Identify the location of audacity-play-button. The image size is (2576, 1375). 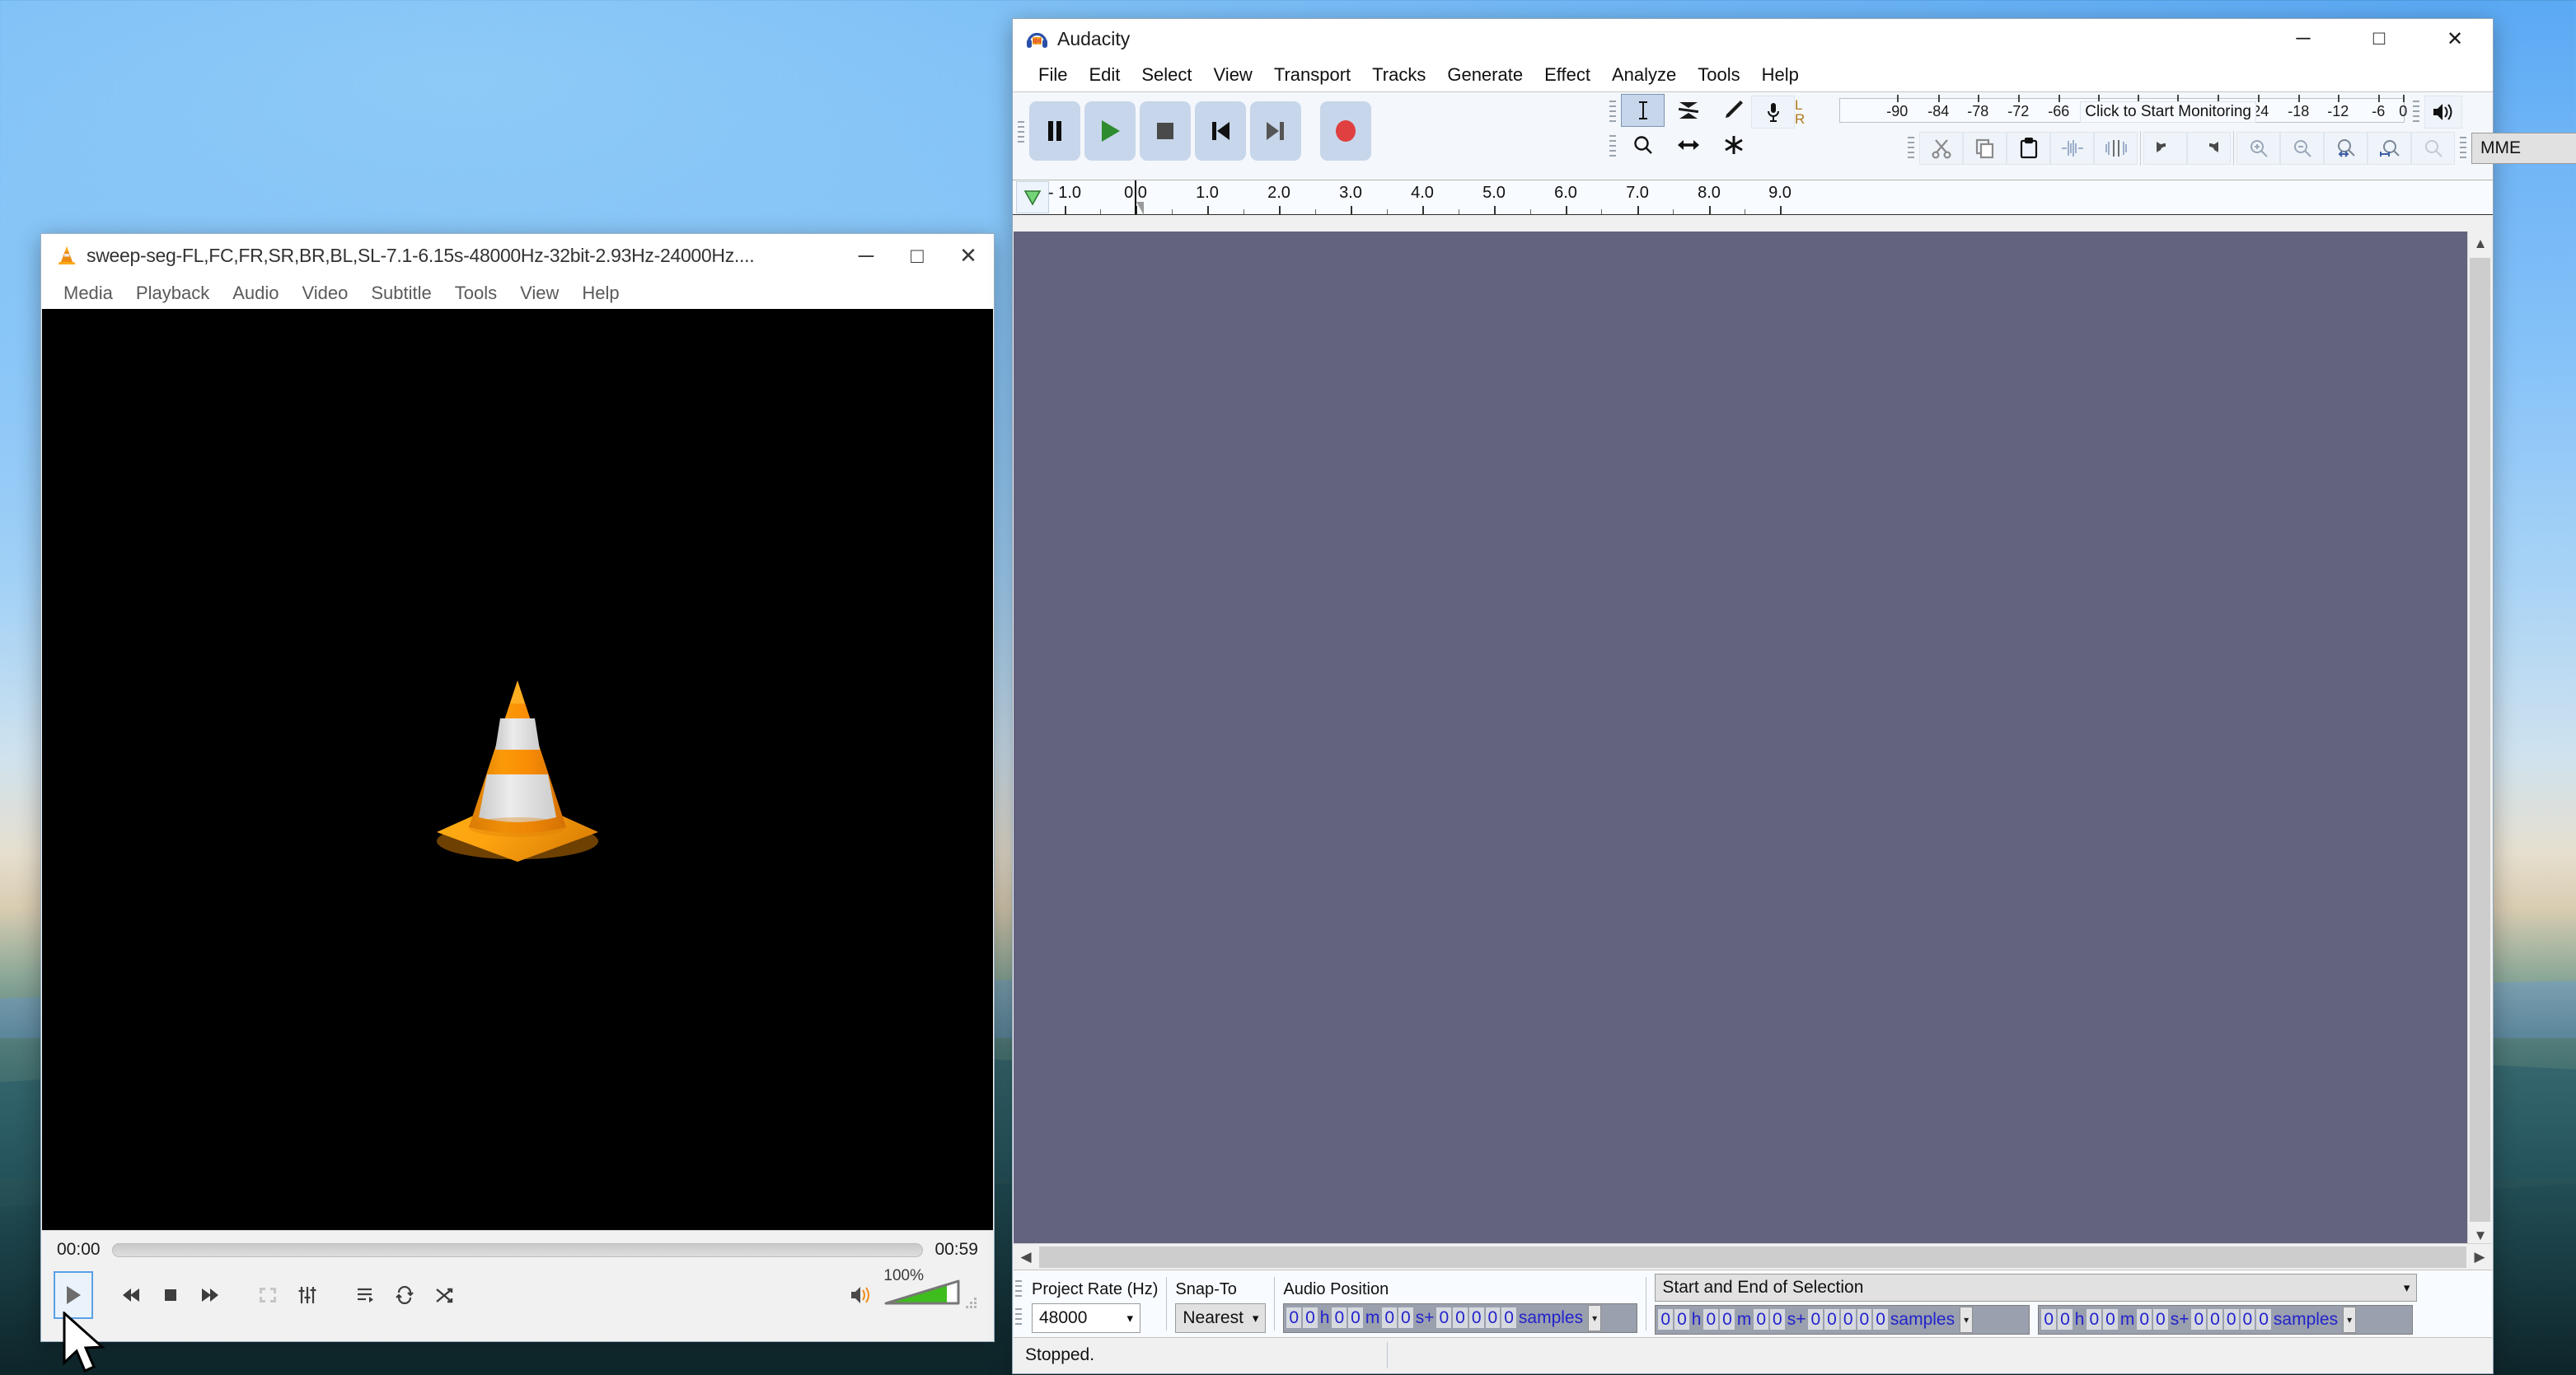
(1110, 131).